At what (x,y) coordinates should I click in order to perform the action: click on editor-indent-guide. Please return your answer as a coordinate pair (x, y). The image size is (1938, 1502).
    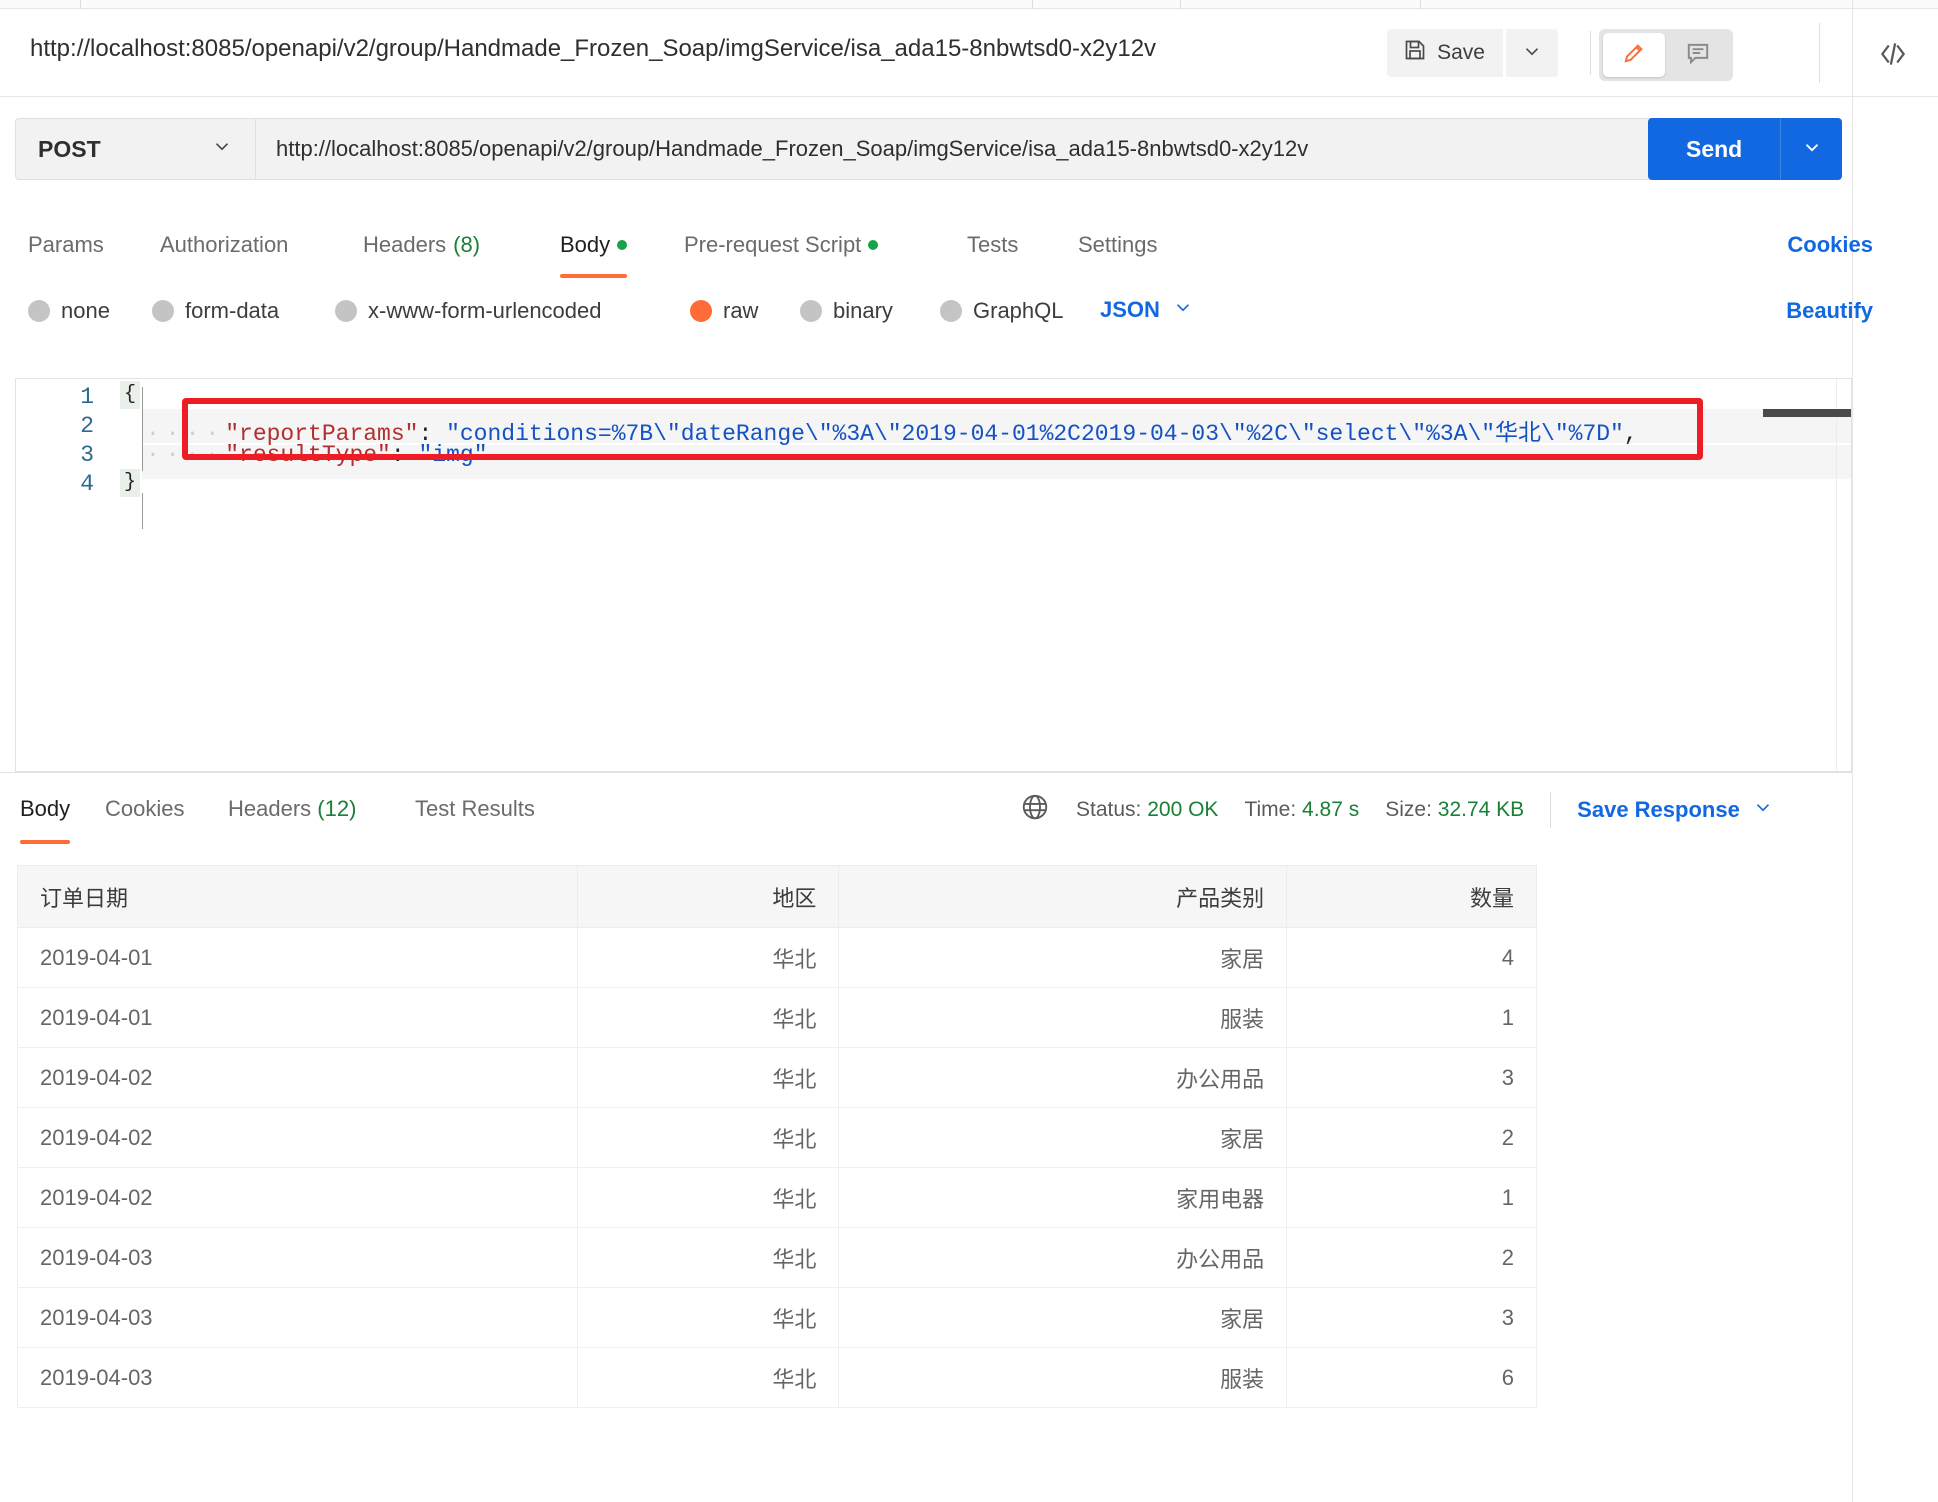
    Looking at the image, I should click on (142, 429).